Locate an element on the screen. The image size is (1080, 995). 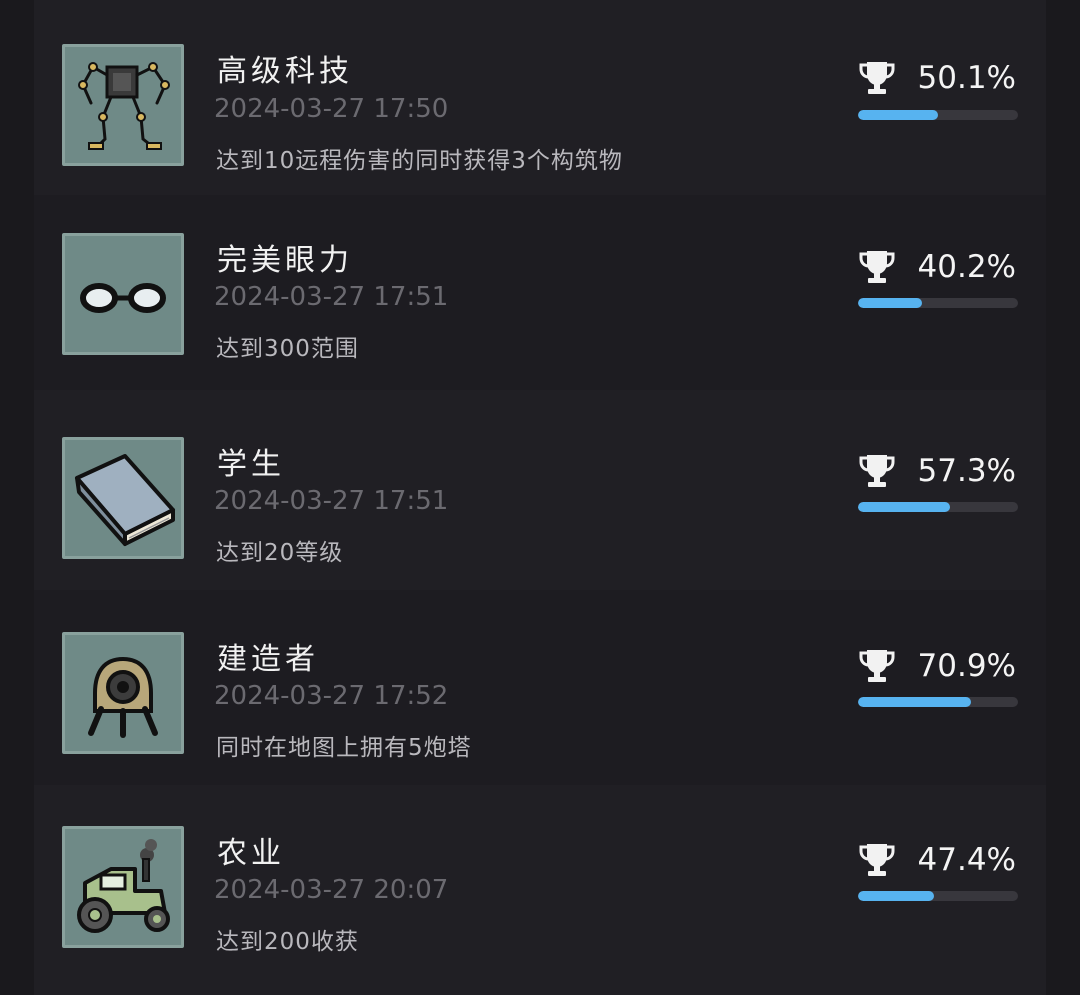
book-icon is located at coordinates (123, 498).